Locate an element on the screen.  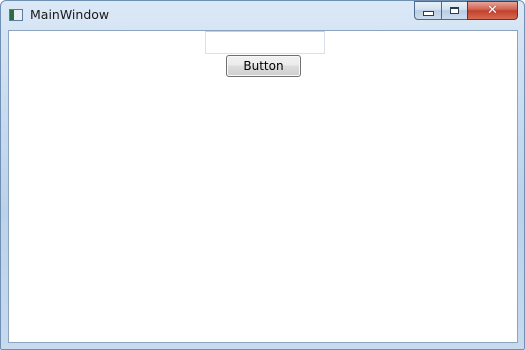
maximize-button is located at coordinates (454, 10).